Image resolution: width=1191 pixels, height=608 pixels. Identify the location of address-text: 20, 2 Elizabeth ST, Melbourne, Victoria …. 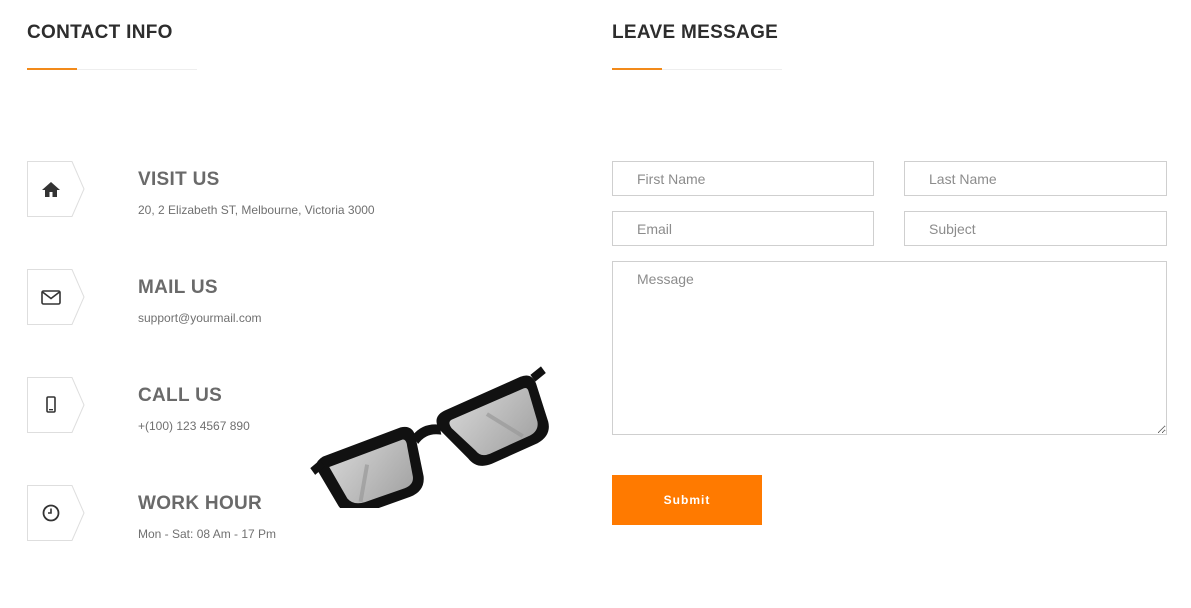
(256, 210).